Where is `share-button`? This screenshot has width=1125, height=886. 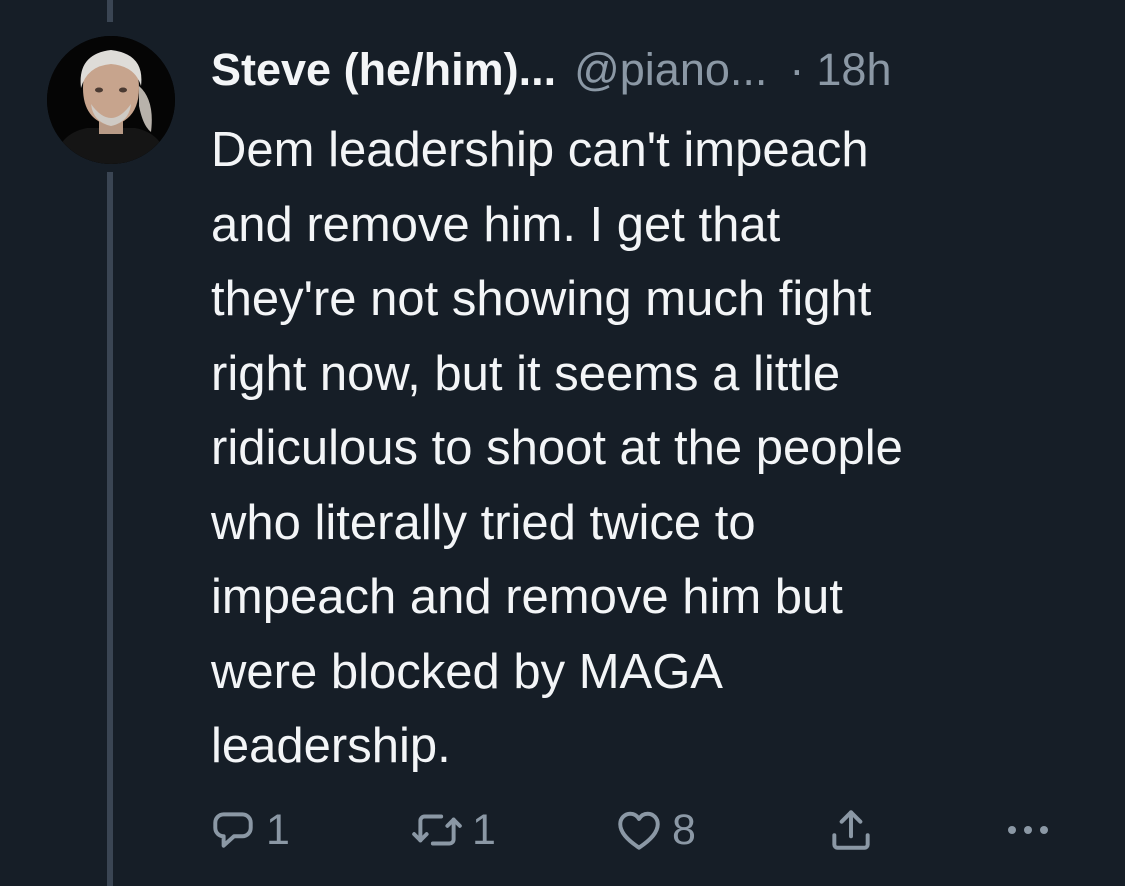 share-button is located at coordinates (851, 830).